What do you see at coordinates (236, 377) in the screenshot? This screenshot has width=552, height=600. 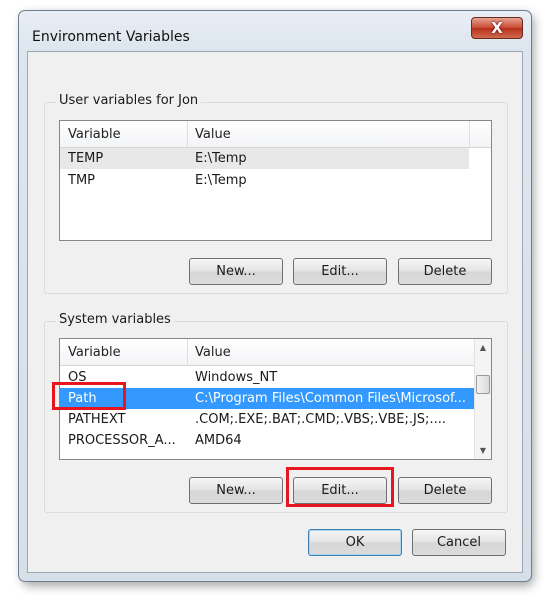 I see `variable-value: Windows_NT` at bounding box center [236, 377].